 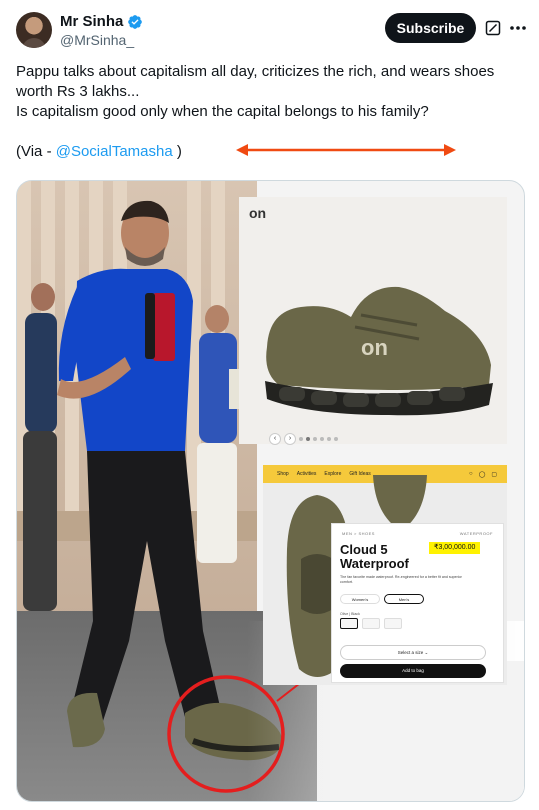 I want to click on color-swatches, so click(x=371, y=623).